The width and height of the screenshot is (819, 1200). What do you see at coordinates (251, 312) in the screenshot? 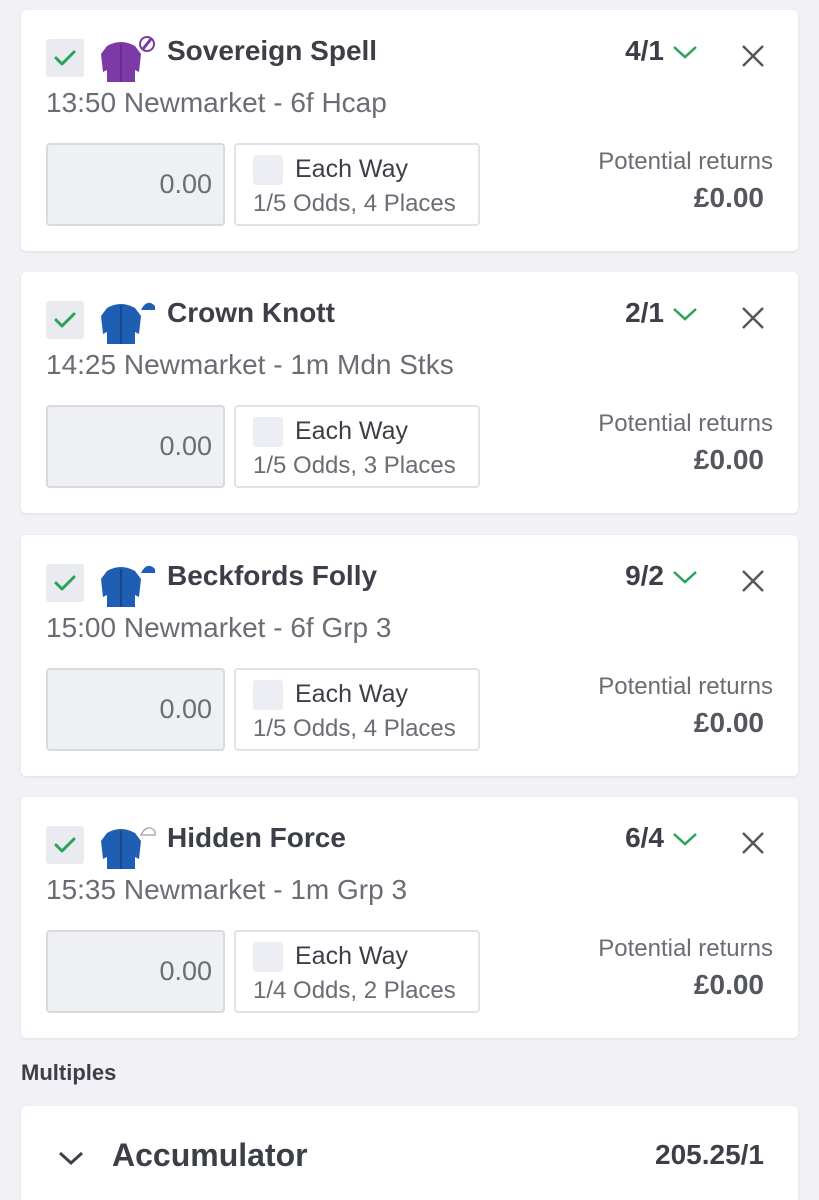
I see `runner-name: Crown Knott` at bounding box center [251, 312].